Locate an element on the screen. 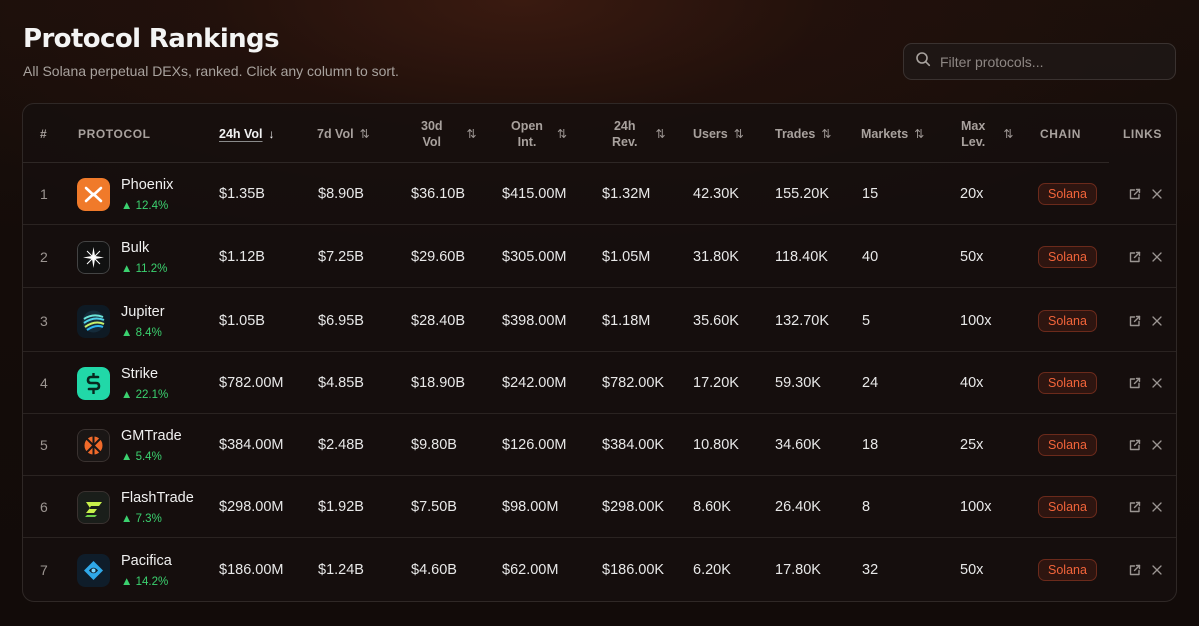 This screenshot has height=626, width=1199. vol-7d-cell: $8.90B is located at coordinates (341, 193).